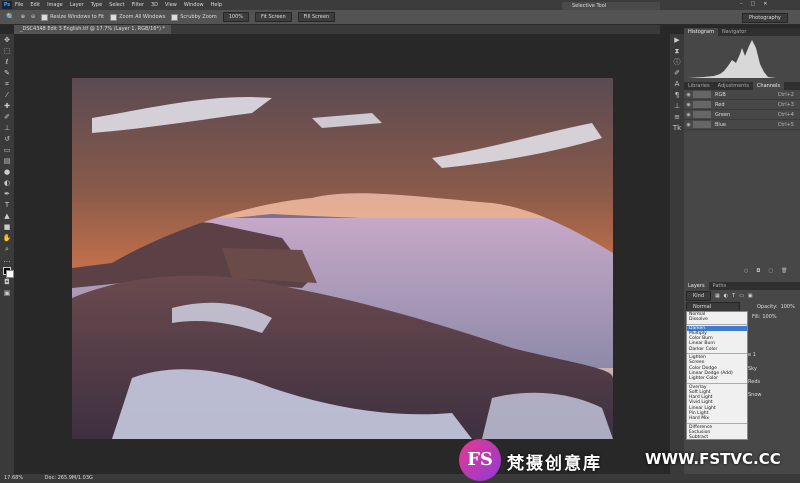 The image size is (800, 483). I want to click on history-icon: ⧗, so click(677, 51).